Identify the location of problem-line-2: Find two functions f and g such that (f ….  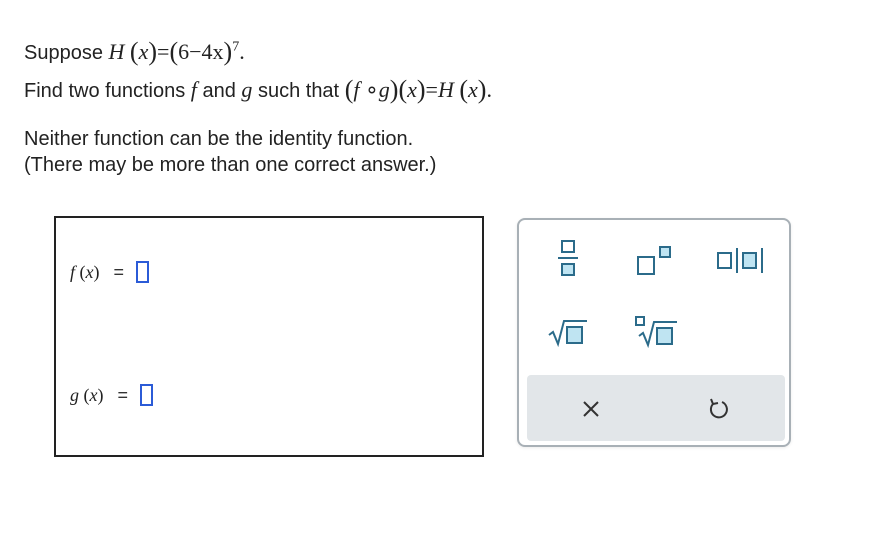
(258, 89).